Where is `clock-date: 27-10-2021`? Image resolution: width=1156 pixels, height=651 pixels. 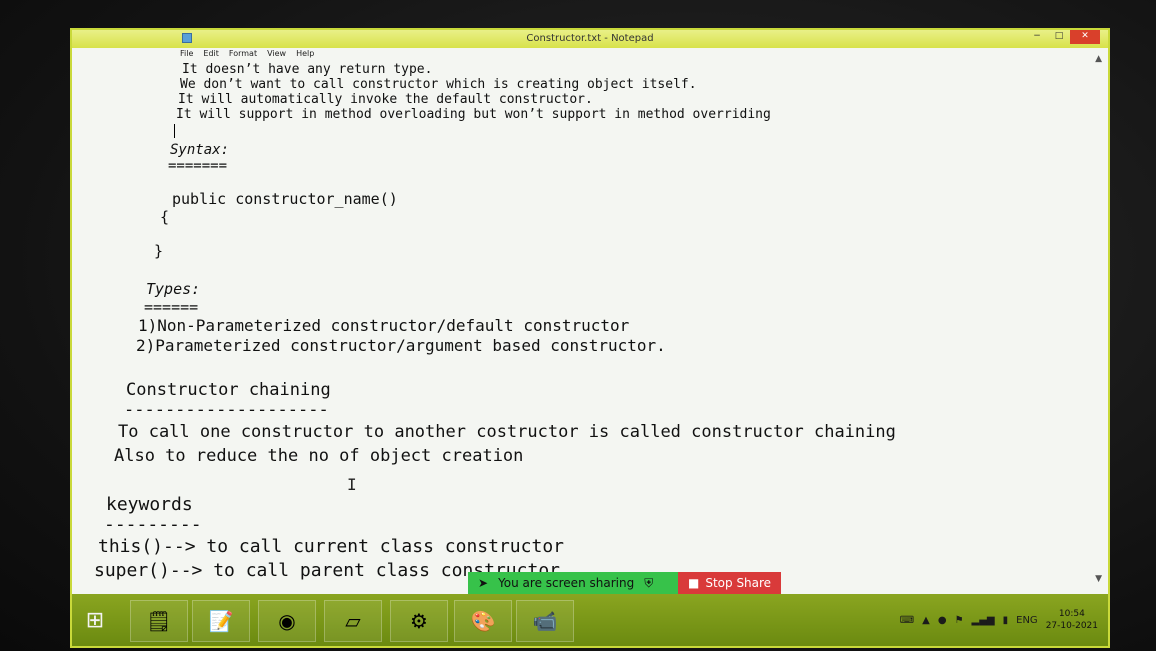
clock-date: 27-10-2021 is located at coordinates (1071, 626).